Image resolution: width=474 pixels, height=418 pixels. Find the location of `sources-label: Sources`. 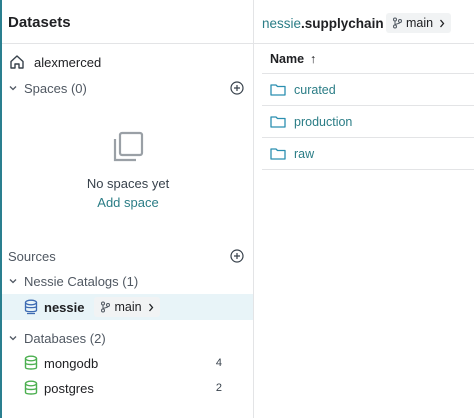

sources-label: Sources is located at coordinates (32, 256).